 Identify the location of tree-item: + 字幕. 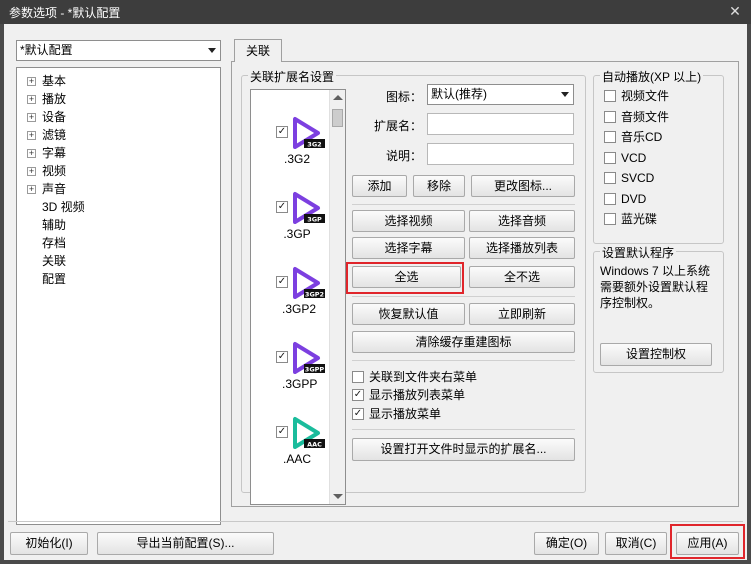
(117, 153).